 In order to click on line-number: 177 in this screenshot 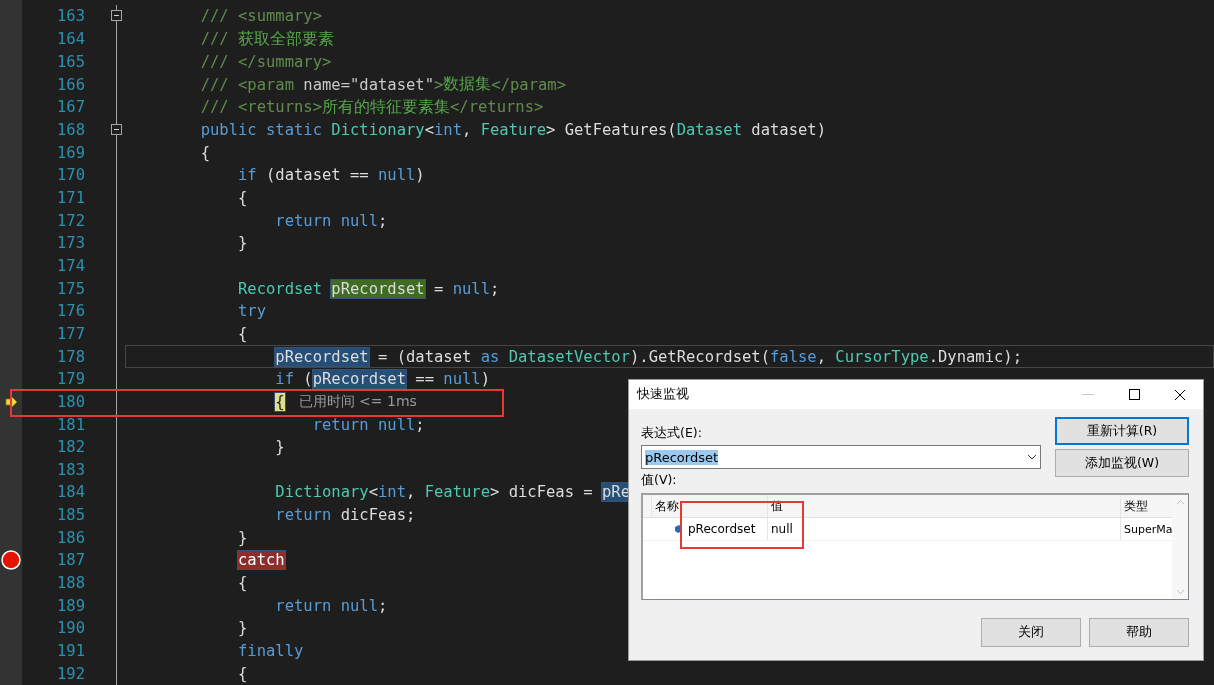, I will do `click(70, 333)`.